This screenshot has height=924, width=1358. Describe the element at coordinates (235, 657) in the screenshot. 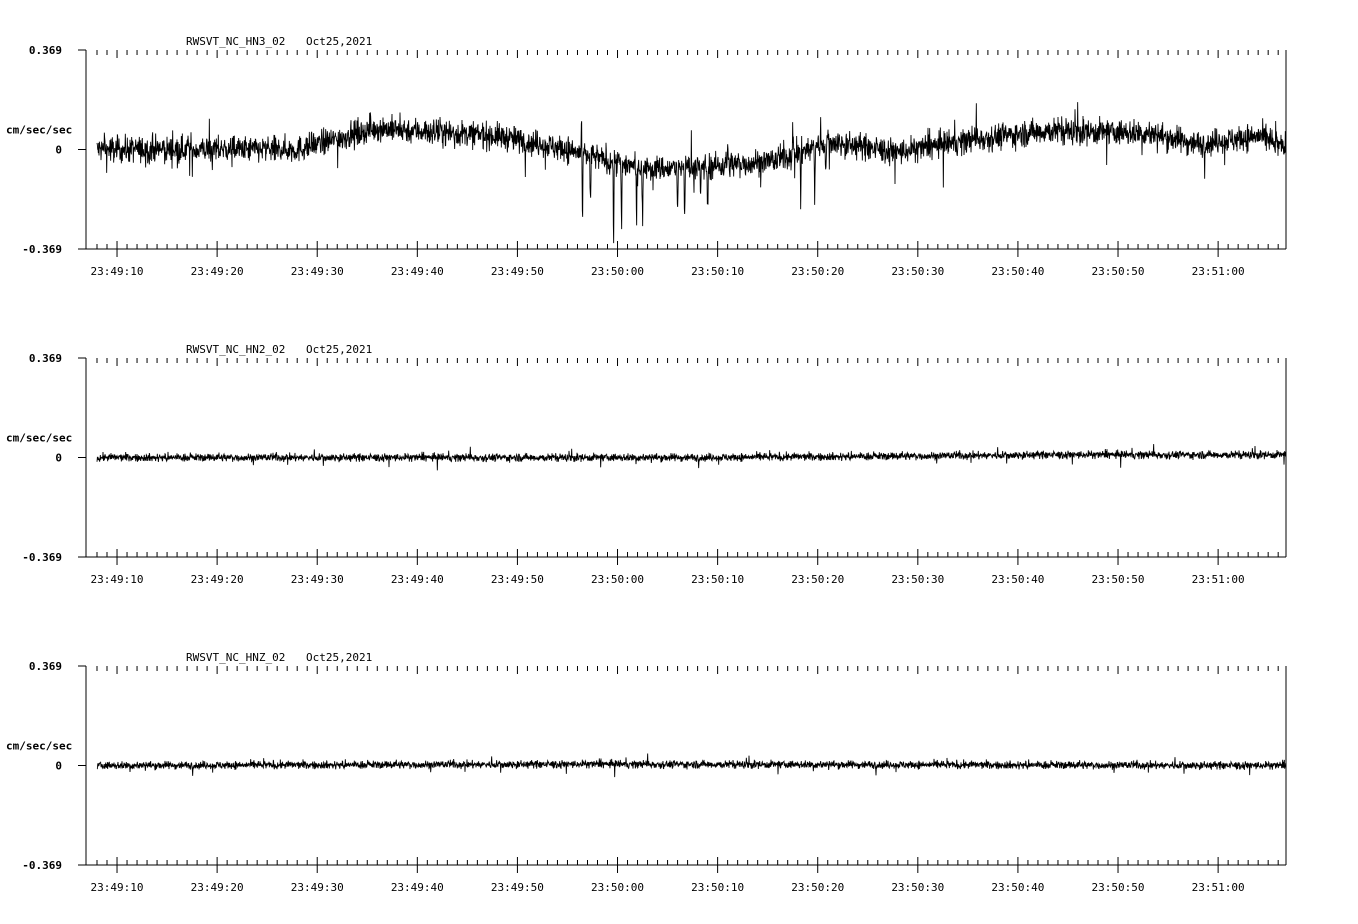

I see `trace-title: RWSVT_NC_HNZ_02` at that location.